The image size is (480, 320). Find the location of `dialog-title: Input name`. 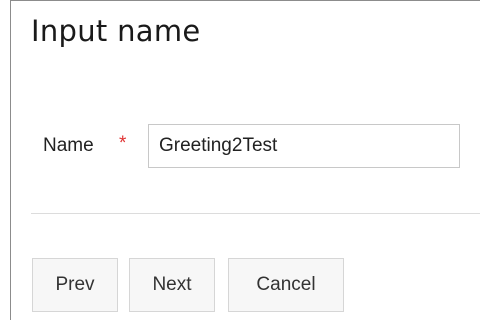

dialog-title: Input name is located at coordinates (116, 31).